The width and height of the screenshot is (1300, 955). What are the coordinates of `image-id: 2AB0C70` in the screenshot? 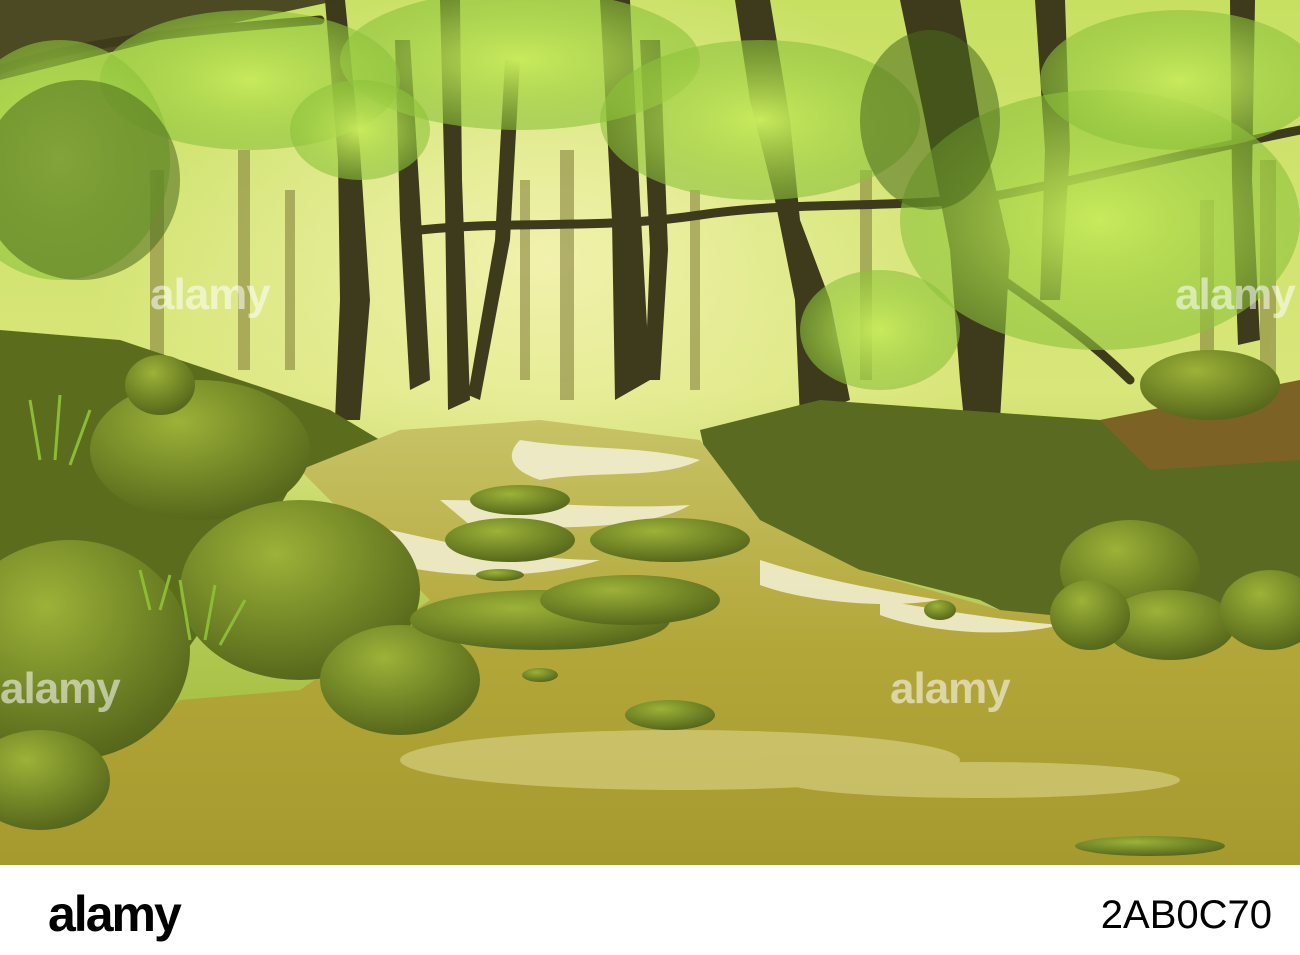 It's located at (1186, 915).